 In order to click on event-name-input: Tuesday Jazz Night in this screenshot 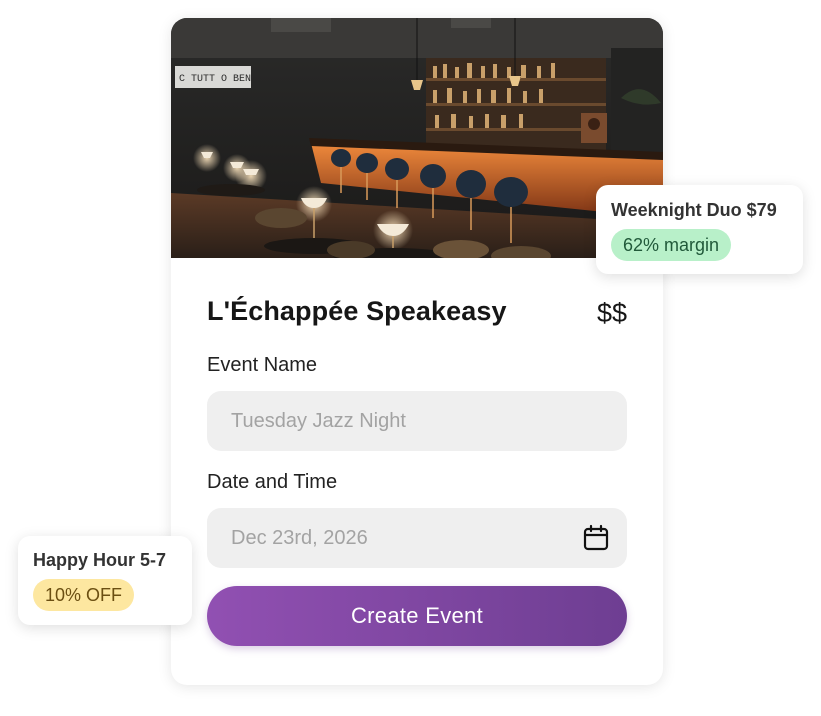, I will do `click(417, 421)`.